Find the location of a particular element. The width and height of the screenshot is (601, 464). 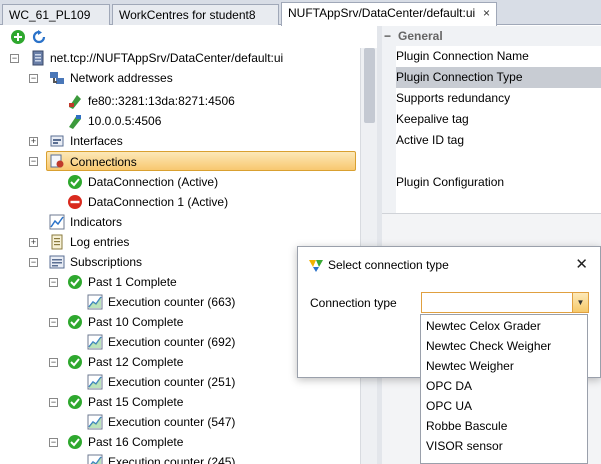

connection-type-combobox: ▼ is located at coordinates (505, 302).